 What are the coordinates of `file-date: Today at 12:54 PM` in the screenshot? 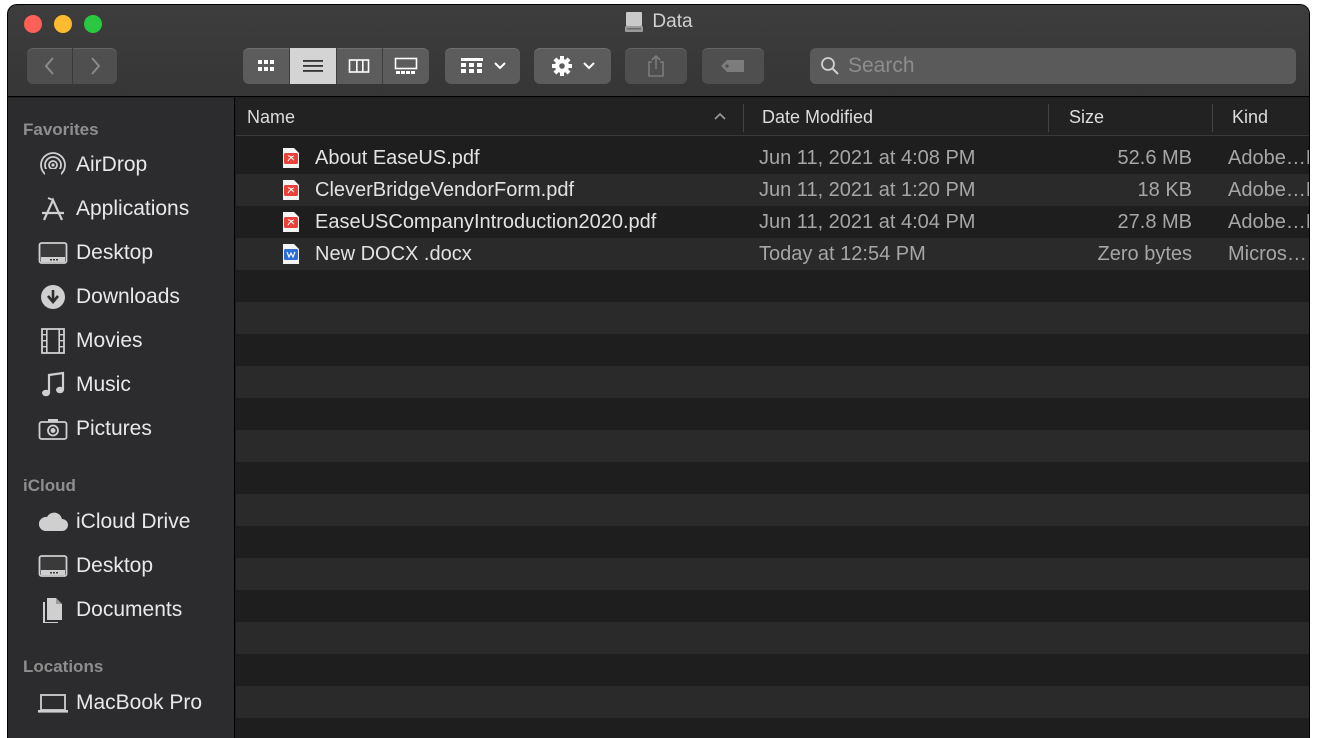 It's located at (842, 253).